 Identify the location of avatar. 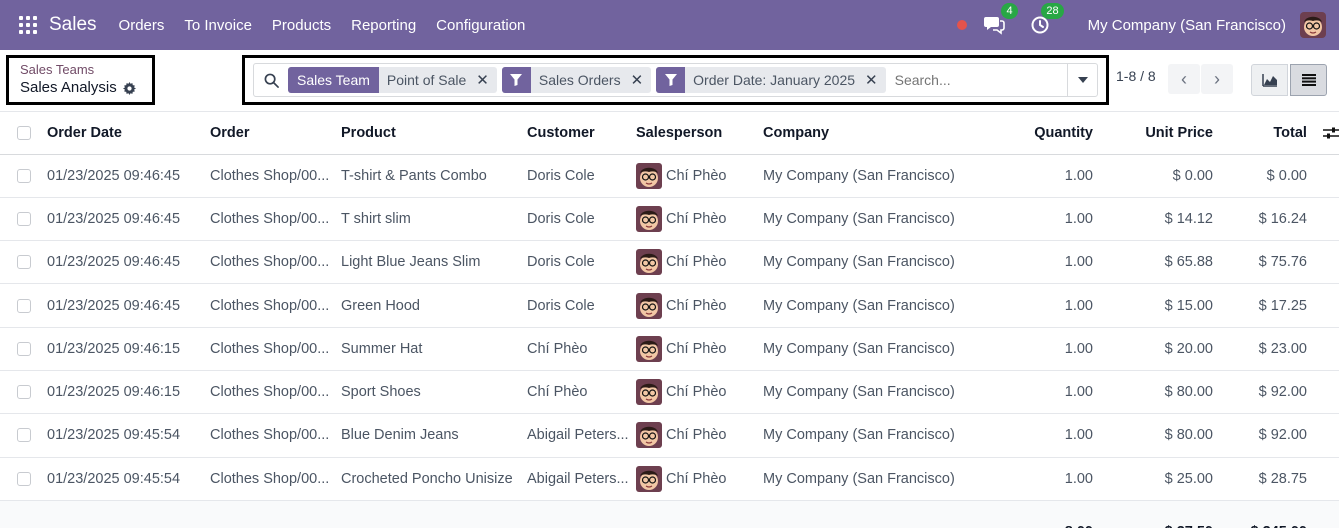
(649, 218).